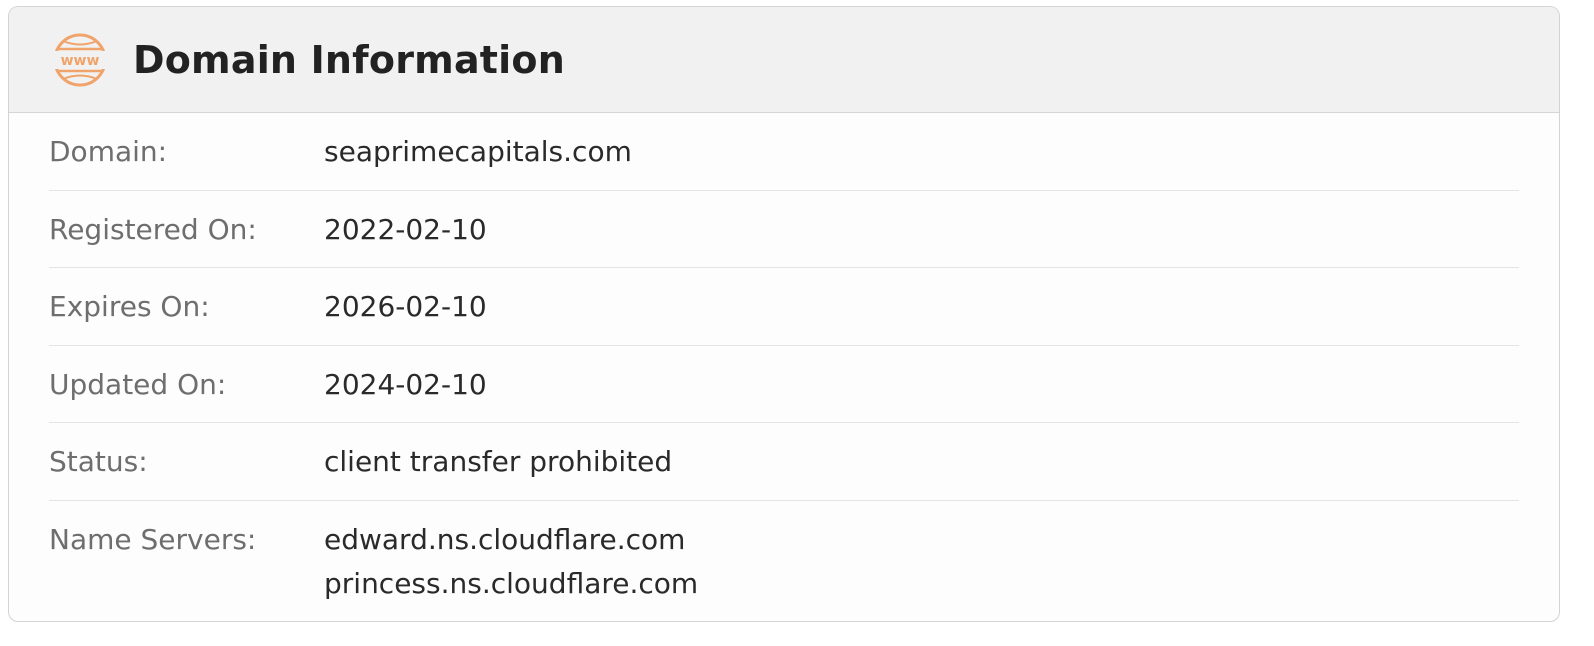  Describe the element at coordinates (129, 306) in the screenshot. I see `expires-on-label: Expires On:` at that location.